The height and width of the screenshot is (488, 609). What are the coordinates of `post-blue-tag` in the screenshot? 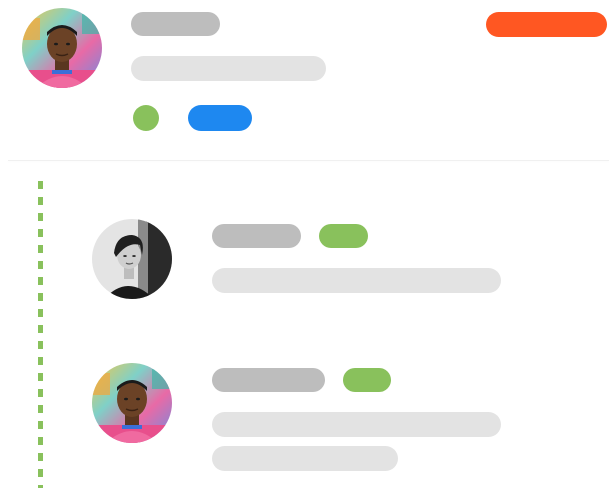 It's located at (220, 118).